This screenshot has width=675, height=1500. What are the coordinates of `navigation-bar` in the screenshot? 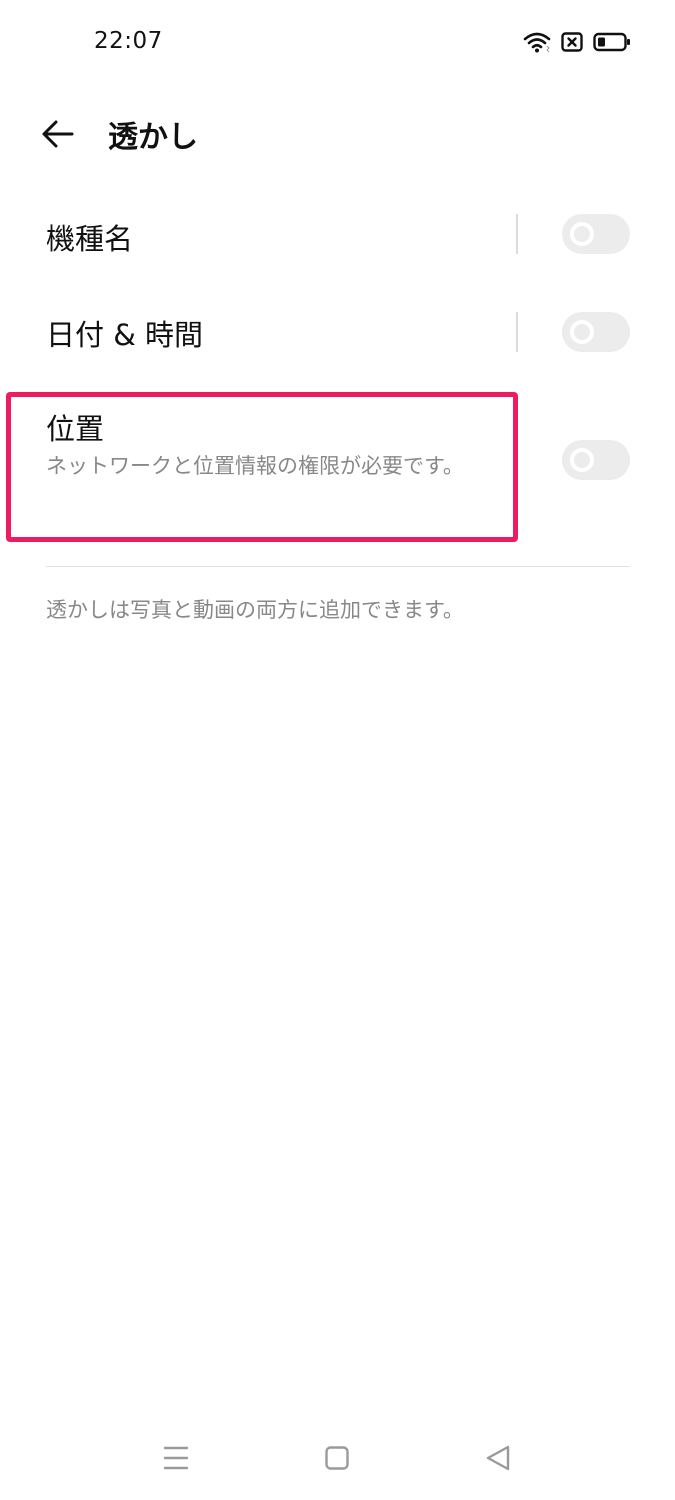 It's located at (337, 1458).